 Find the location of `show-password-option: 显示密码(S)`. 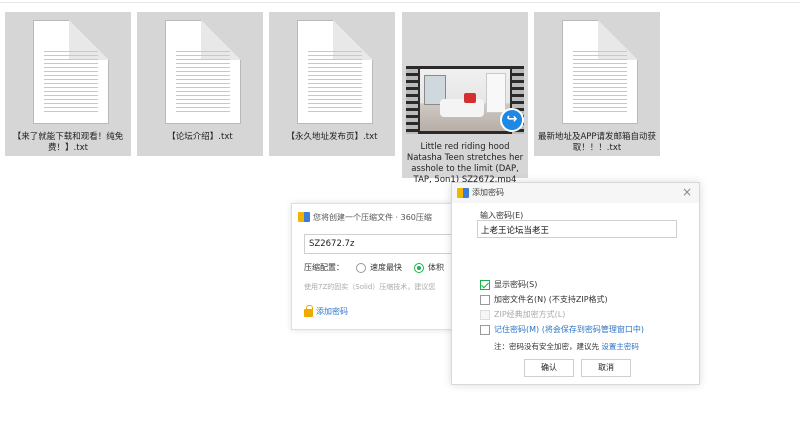

show-password-option: 显示密码(S) is located at coordinates (508, 284).